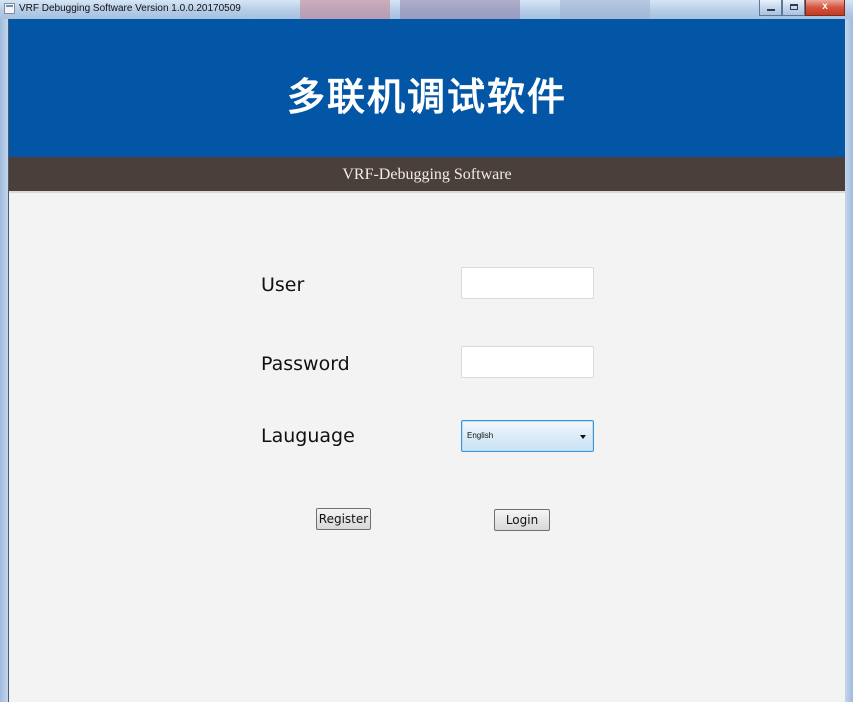  I want to click on close-button: x, so click(825, 8).